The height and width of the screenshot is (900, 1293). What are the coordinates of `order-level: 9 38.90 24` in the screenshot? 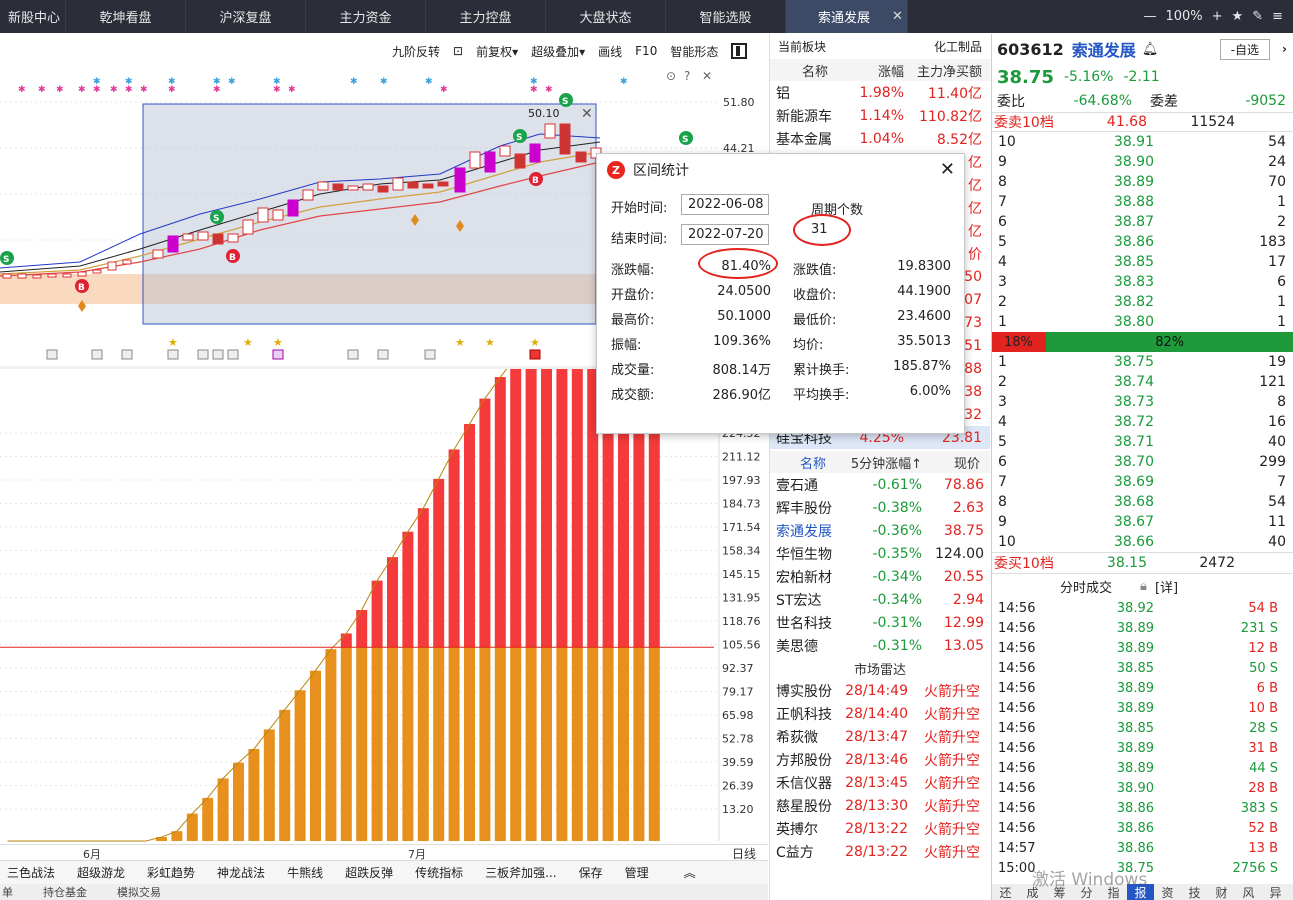 It's located at (1142, 162).